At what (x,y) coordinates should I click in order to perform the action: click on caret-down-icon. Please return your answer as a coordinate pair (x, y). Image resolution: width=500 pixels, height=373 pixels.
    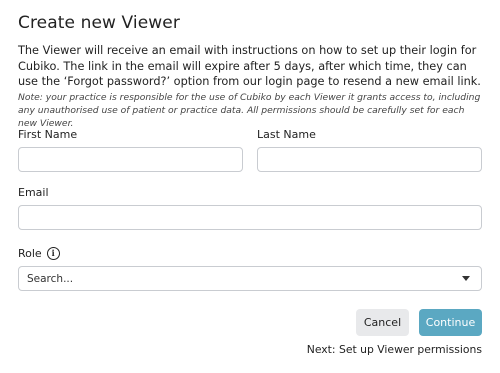
    Looking at the image, I should click on (466, 278).